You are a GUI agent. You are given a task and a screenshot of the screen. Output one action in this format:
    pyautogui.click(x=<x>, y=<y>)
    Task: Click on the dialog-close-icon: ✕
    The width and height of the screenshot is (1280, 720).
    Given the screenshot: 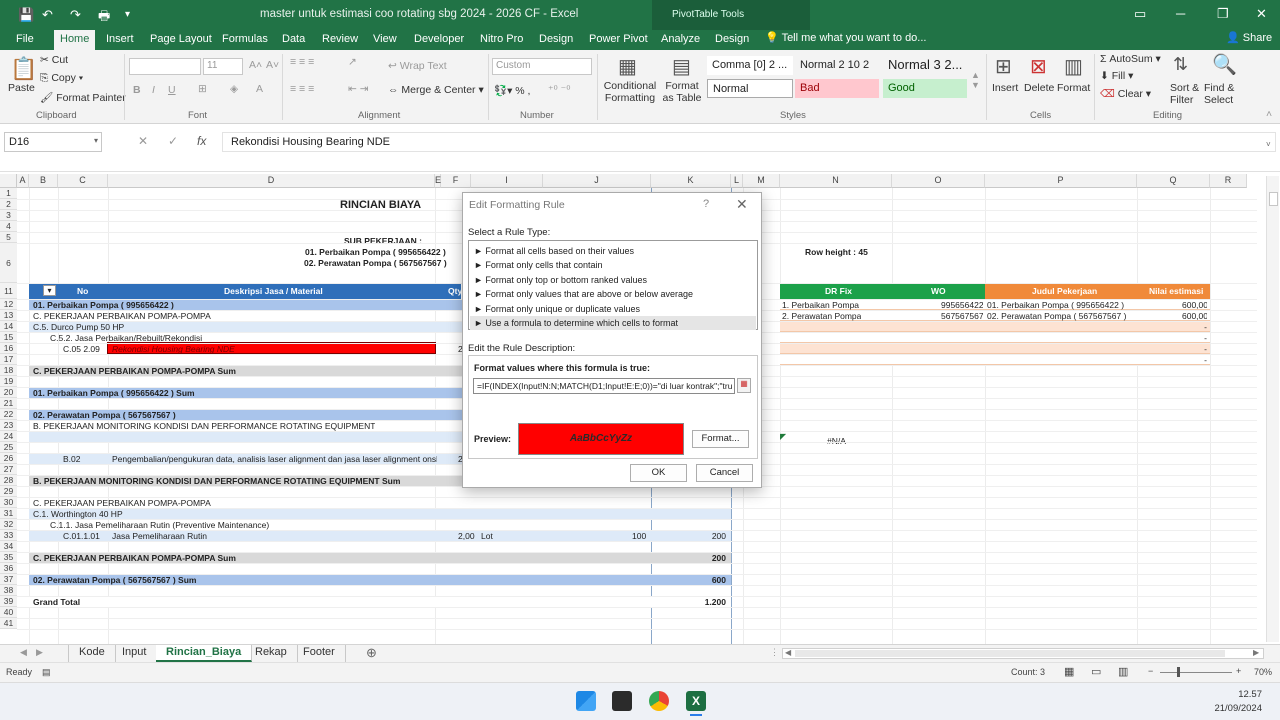 What is the action you would take?
    pyautogui.click(x=742, y=204)
    